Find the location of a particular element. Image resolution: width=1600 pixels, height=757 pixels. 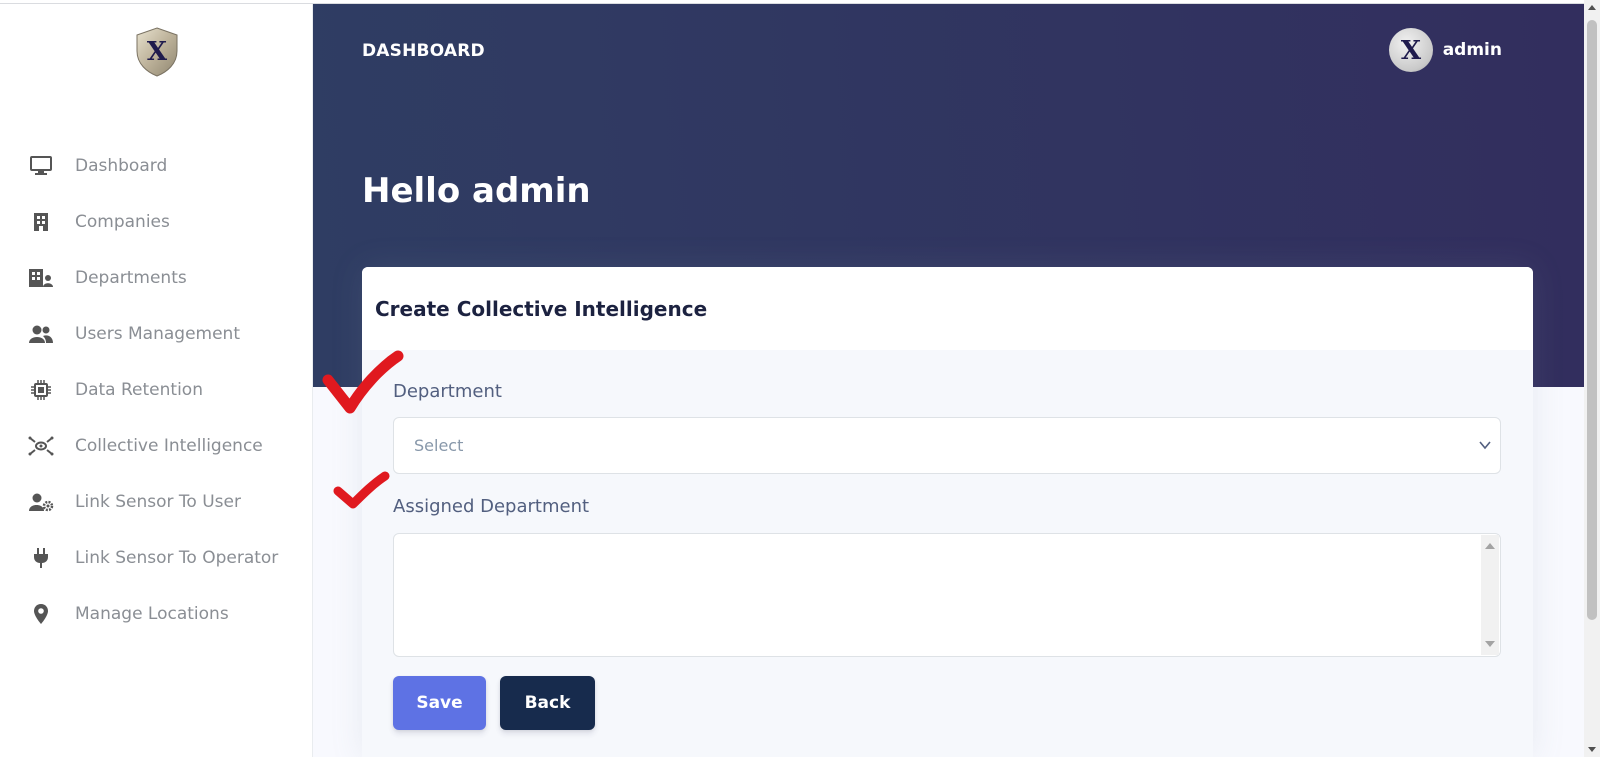

sidebar-item-label: Link Sensor To Operator is located at coordinates (177, 558).